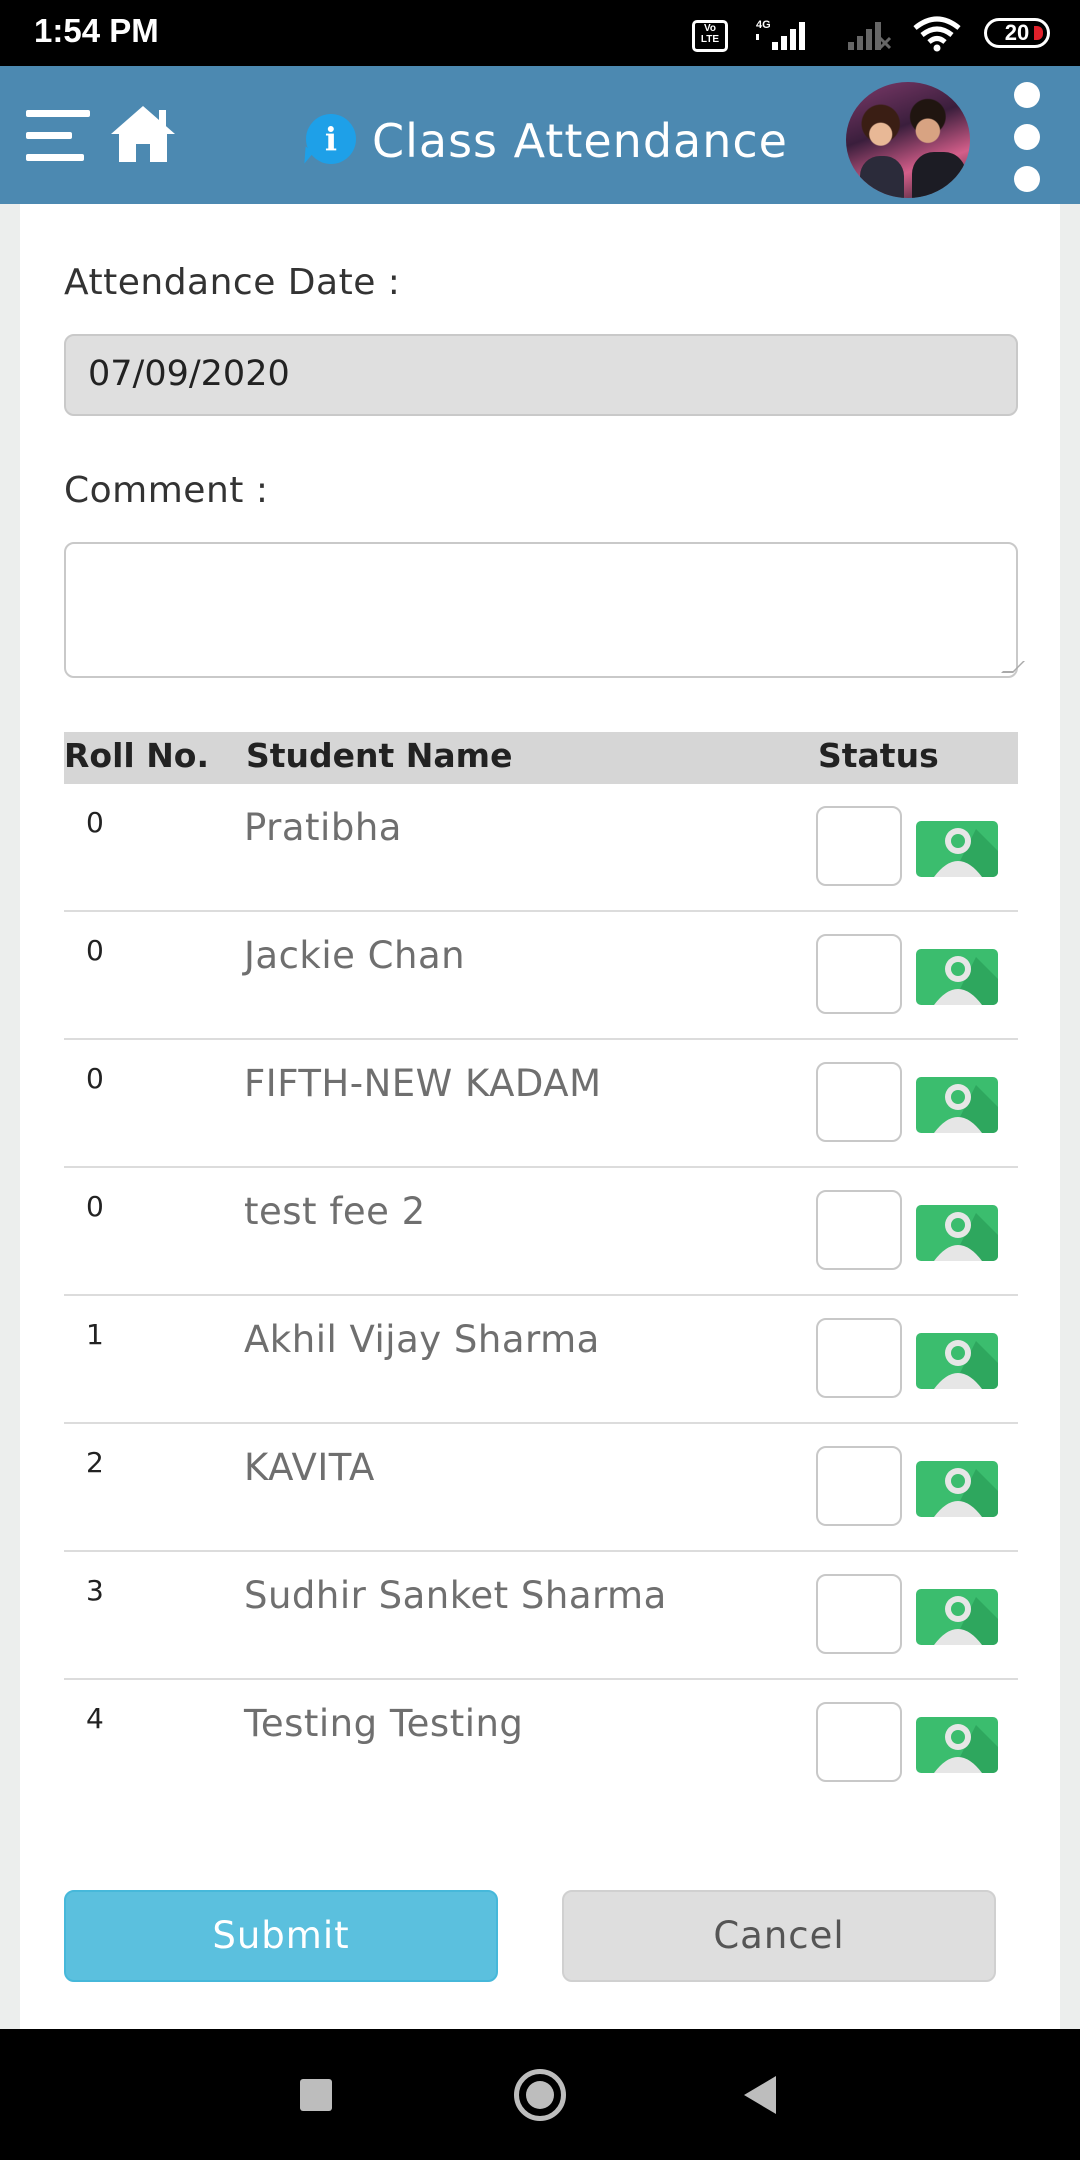 The width and height of the screenshot is (1080, 2160). I want to click on student-name: test fee 2, so click(335, 1211).